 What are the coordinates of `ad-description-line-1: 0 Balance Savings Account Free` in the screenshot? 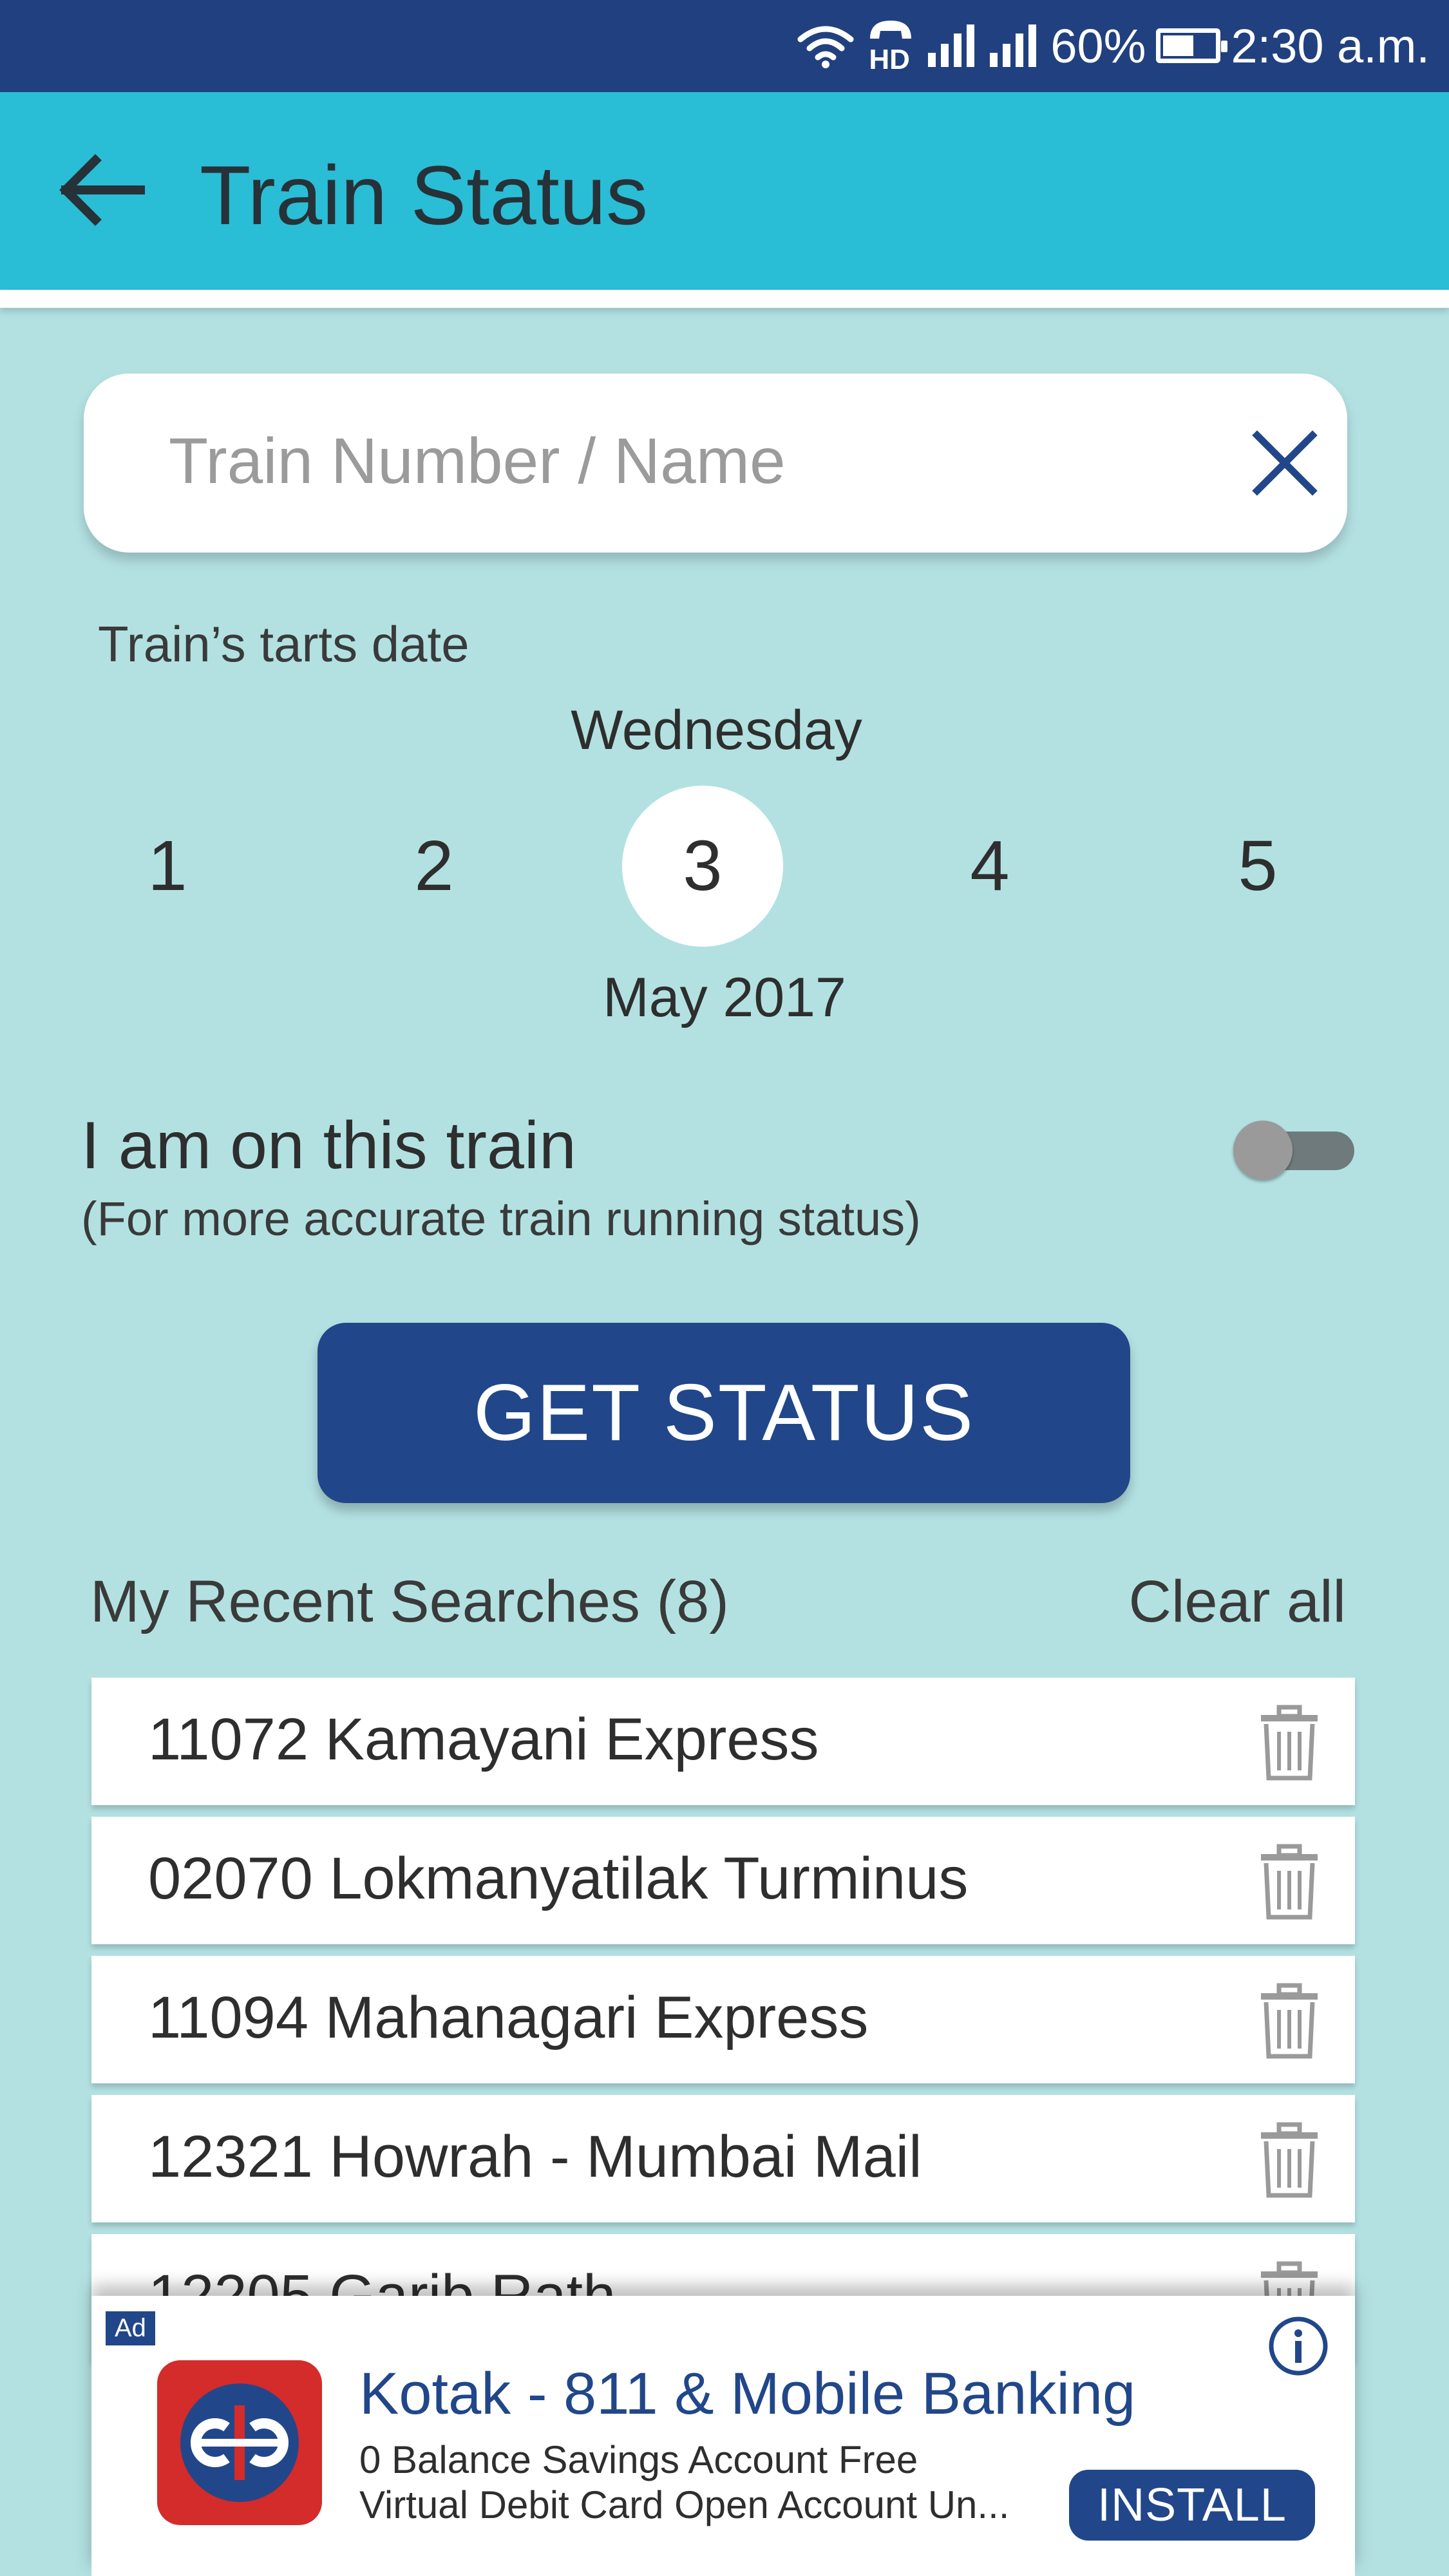 It's located at (638, 2460).